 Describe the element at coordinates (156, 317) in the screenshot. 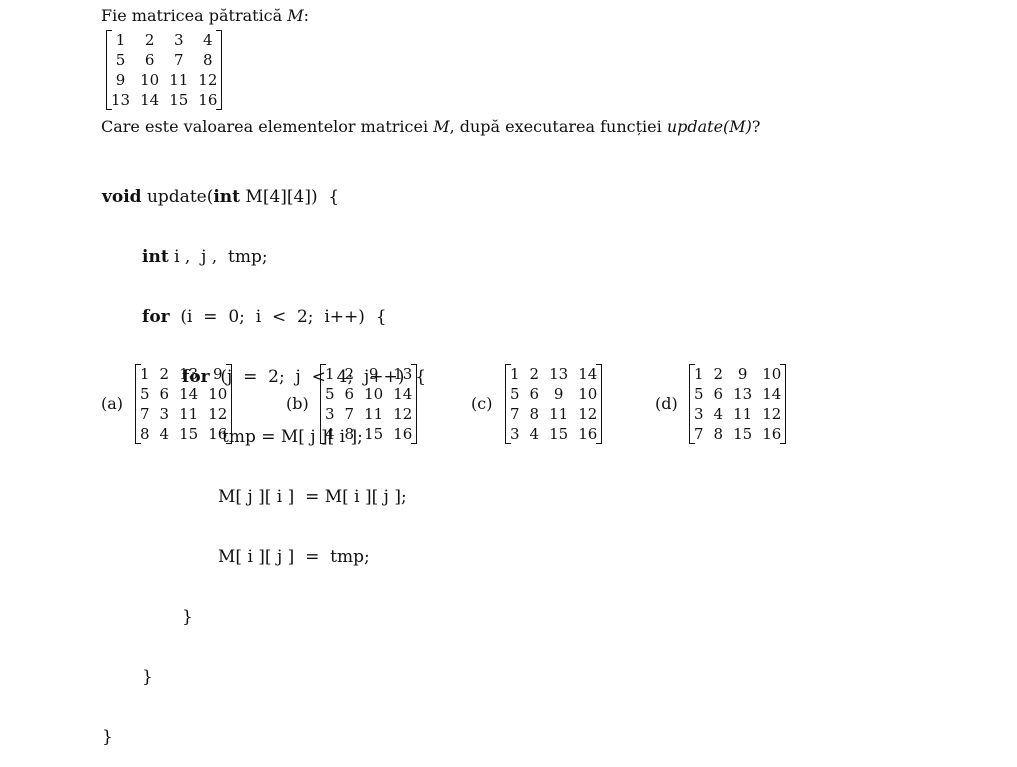

I see `code-keyword: for` at that location.